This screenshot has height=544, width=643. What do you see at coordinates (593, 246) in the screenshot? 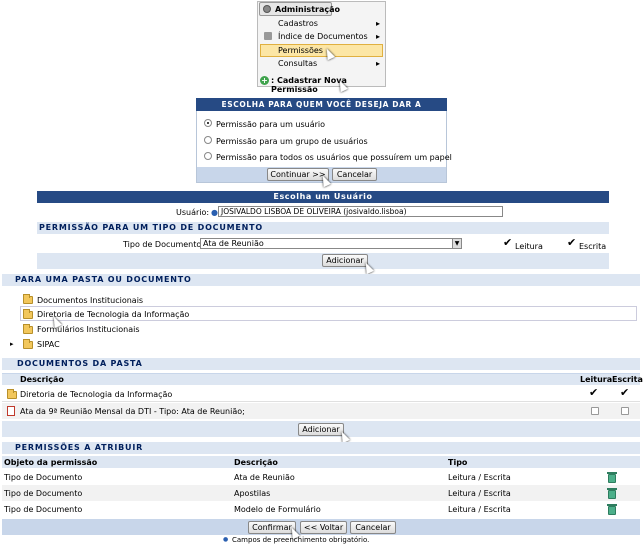
I see `escrita-label: Escrita` at bounding box center [593, 246].